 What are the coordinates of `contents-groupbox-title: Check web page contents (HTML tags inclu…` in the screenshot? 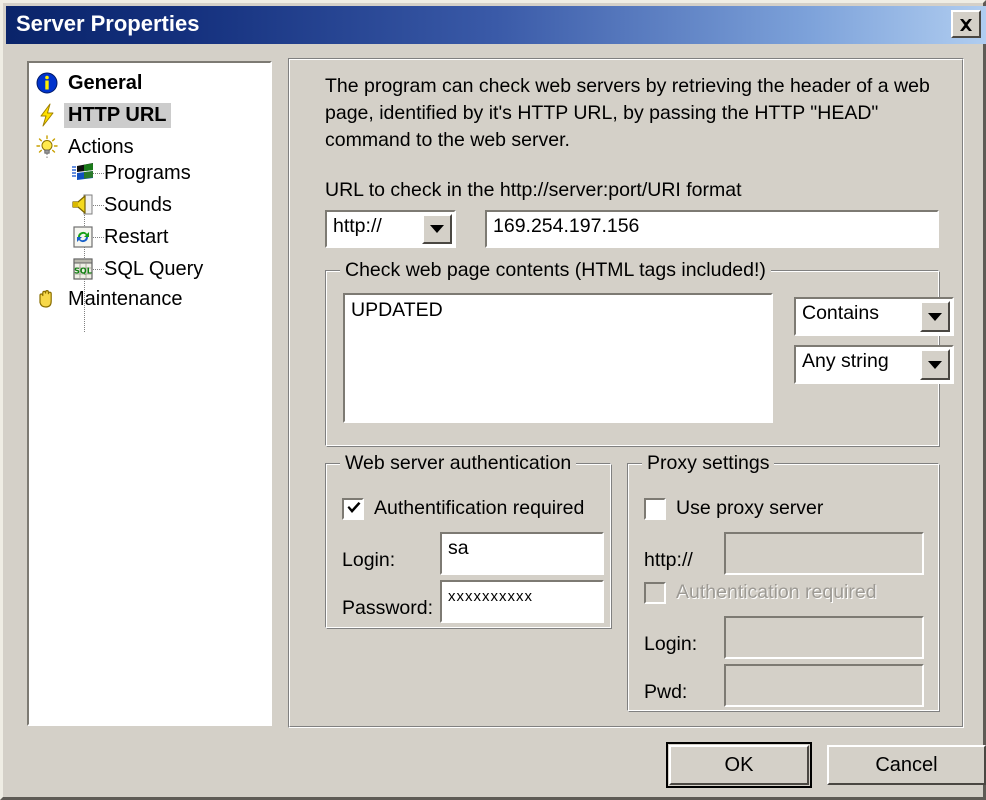 It's located at (555, 270).